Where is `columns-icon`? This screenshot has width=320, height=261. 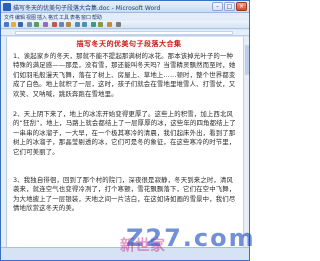 columns-icon is located at coordinates (100, 24).